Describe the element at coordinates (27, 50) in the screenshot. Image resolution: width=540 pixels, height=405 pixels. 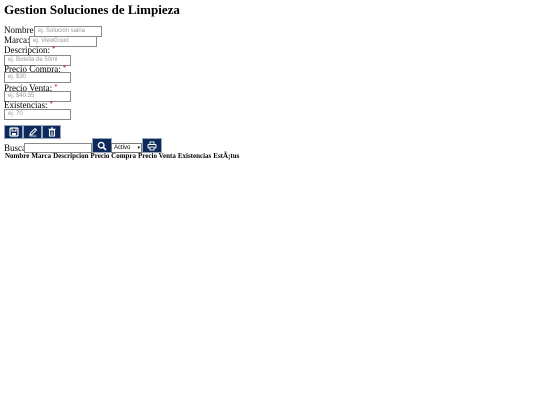
I see `descripcion-label-text: Descripcion:` at that location.